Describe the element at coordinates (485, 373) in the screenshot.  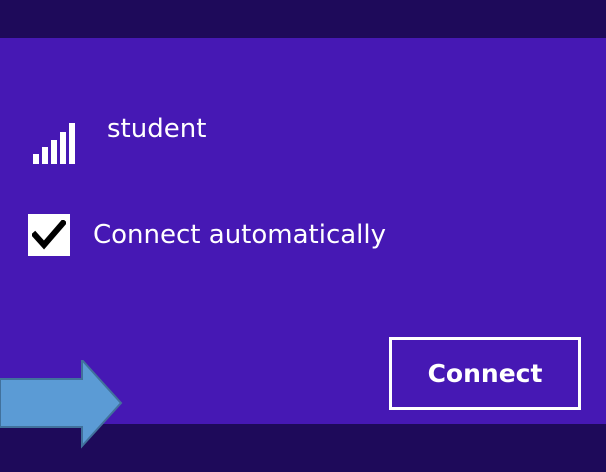
I see `connect-button: Connect` at that location.